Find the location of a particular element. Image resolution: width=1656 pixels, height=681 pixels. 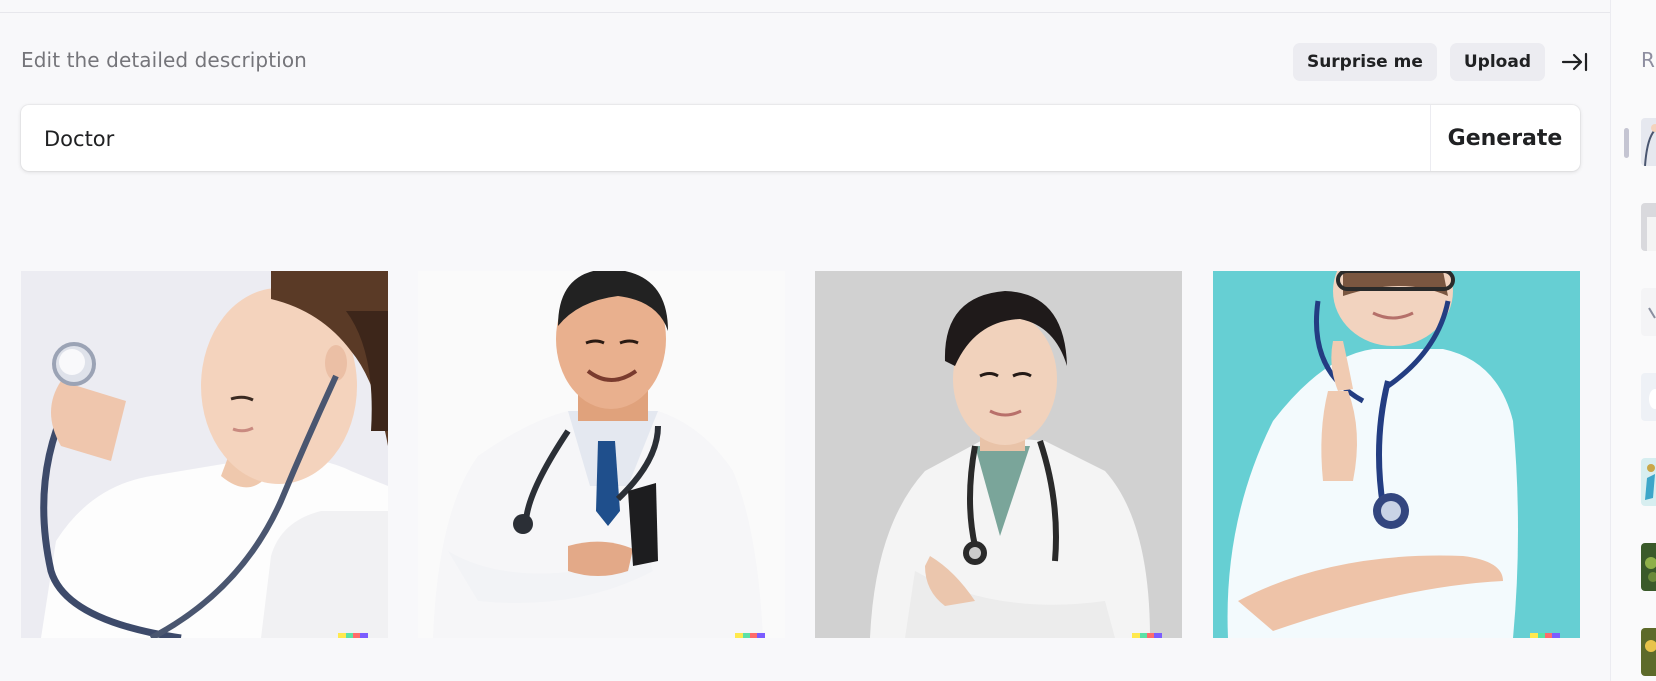

top-divider is located at coordinates (805, 6).